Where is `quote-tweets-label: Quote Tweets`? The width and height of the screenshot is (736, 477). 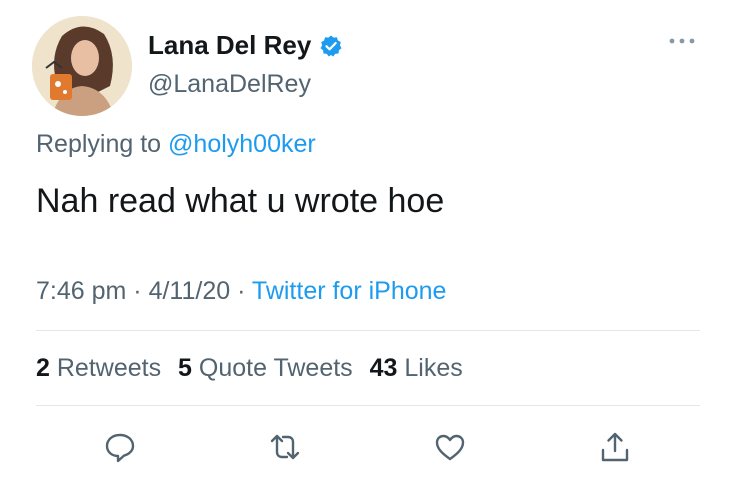 quote-tweets-label: Quote Tweets is located at coordinates (275, 368).